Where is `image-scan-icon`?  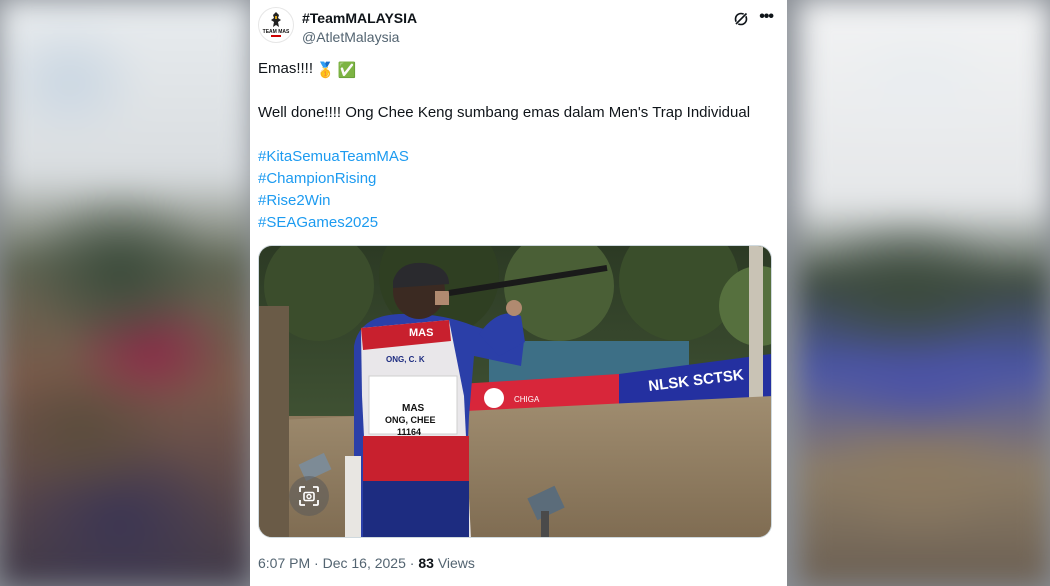 image-scan-icon is located at coordinates (309, 496).